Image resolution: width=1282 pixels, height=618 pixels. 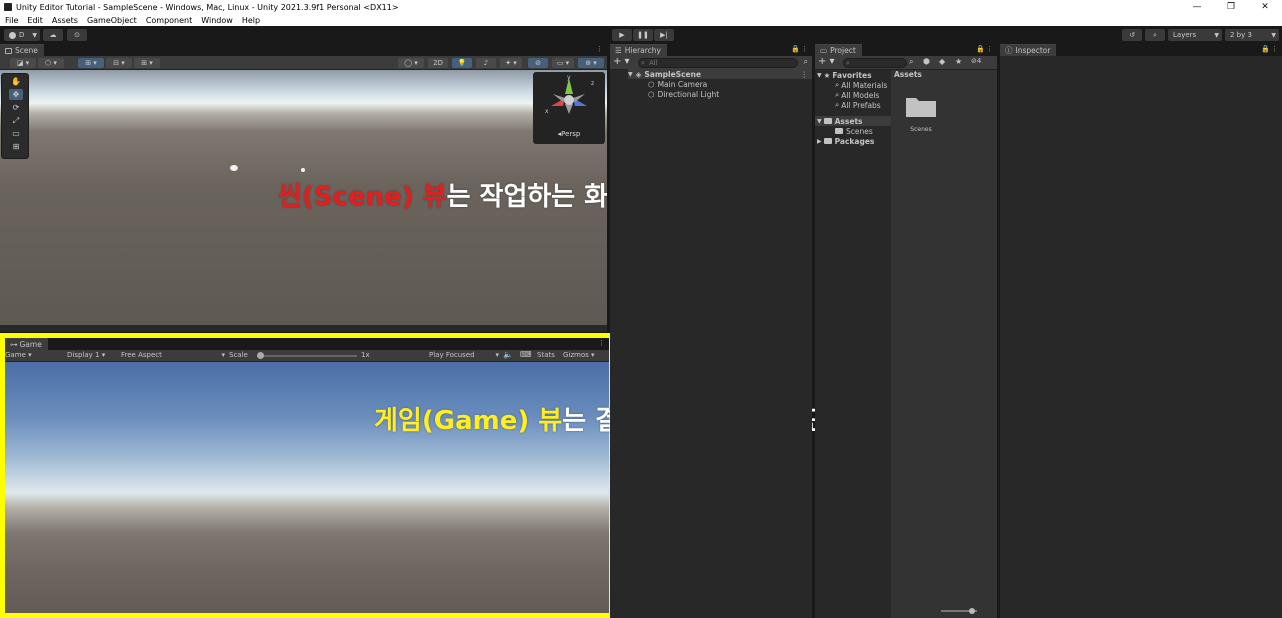 I want to click on window-controls: — ❐ ✕, so click(x=1231, y=7).